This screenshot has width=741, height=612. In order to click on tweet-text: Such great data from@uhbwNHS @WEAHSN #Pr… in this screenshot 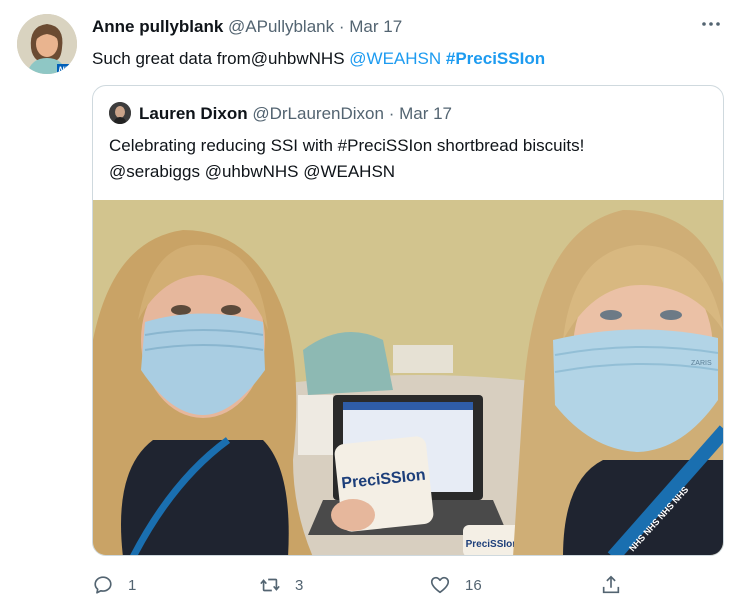, I will do `click(318, 59)`.